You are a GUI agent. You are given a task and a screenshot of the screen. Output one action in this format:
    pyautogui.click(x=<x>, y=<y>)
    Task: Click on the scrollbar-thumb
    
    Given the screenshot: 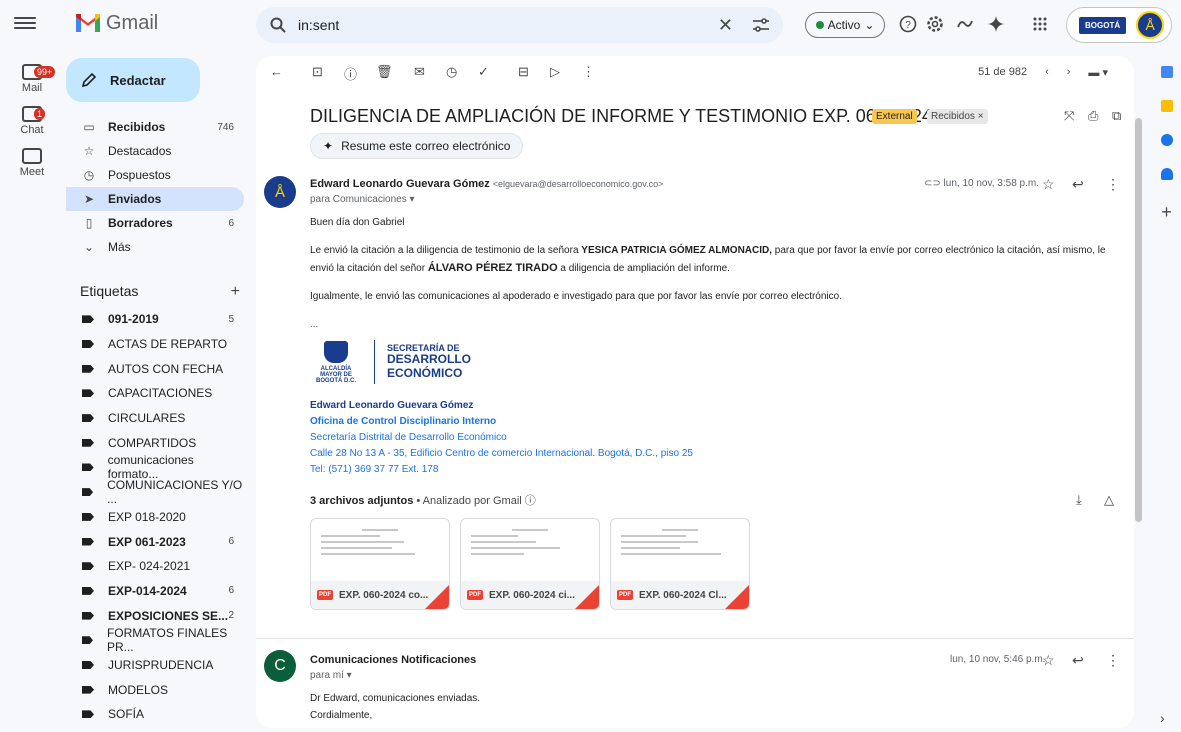 What is the action you would take?
    pyautogui.click(x=1138, y=320)
    